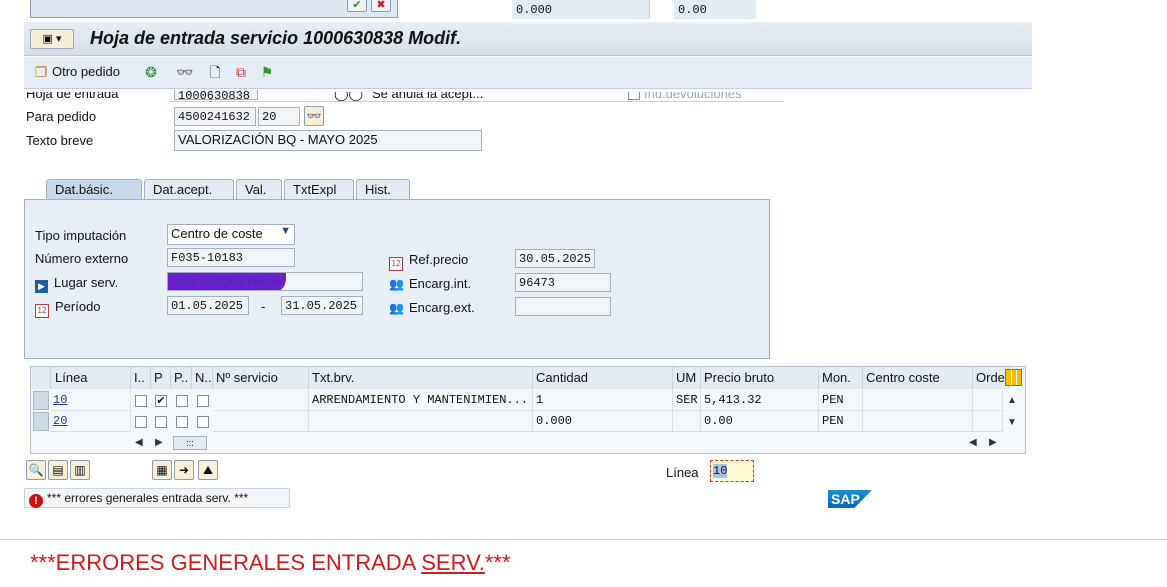 The image size is (1167, 587). Describe the element at coordinates (216, 95) in the screenshot. I see `hoja-field: 1000630838` at that location.